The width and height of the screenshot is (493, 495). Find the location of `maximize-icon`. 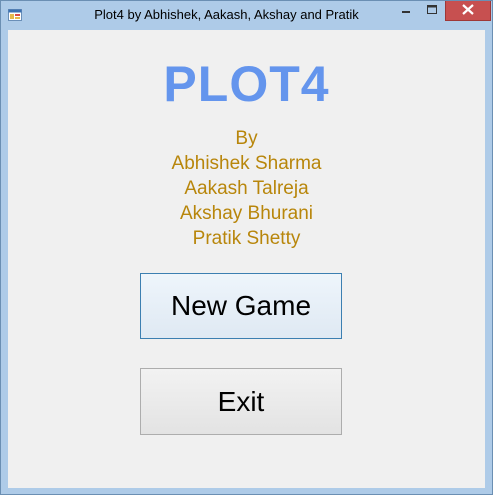

maximize-icon is located at coordinates (432, 11).